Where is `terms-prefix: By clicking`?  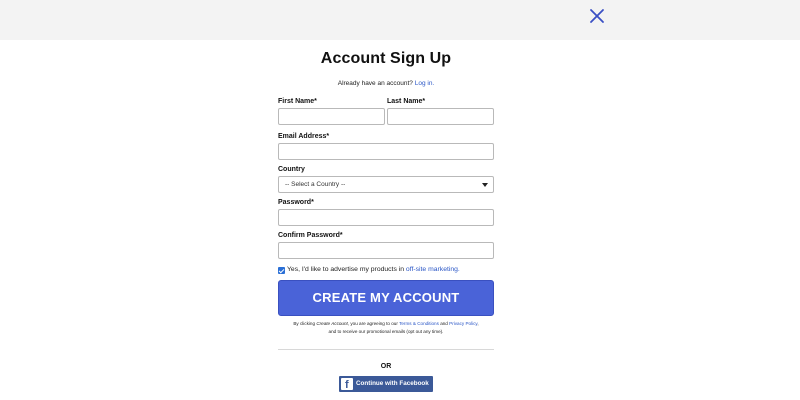
terms-prefix: By clicking is located at coordinates (304, 323).